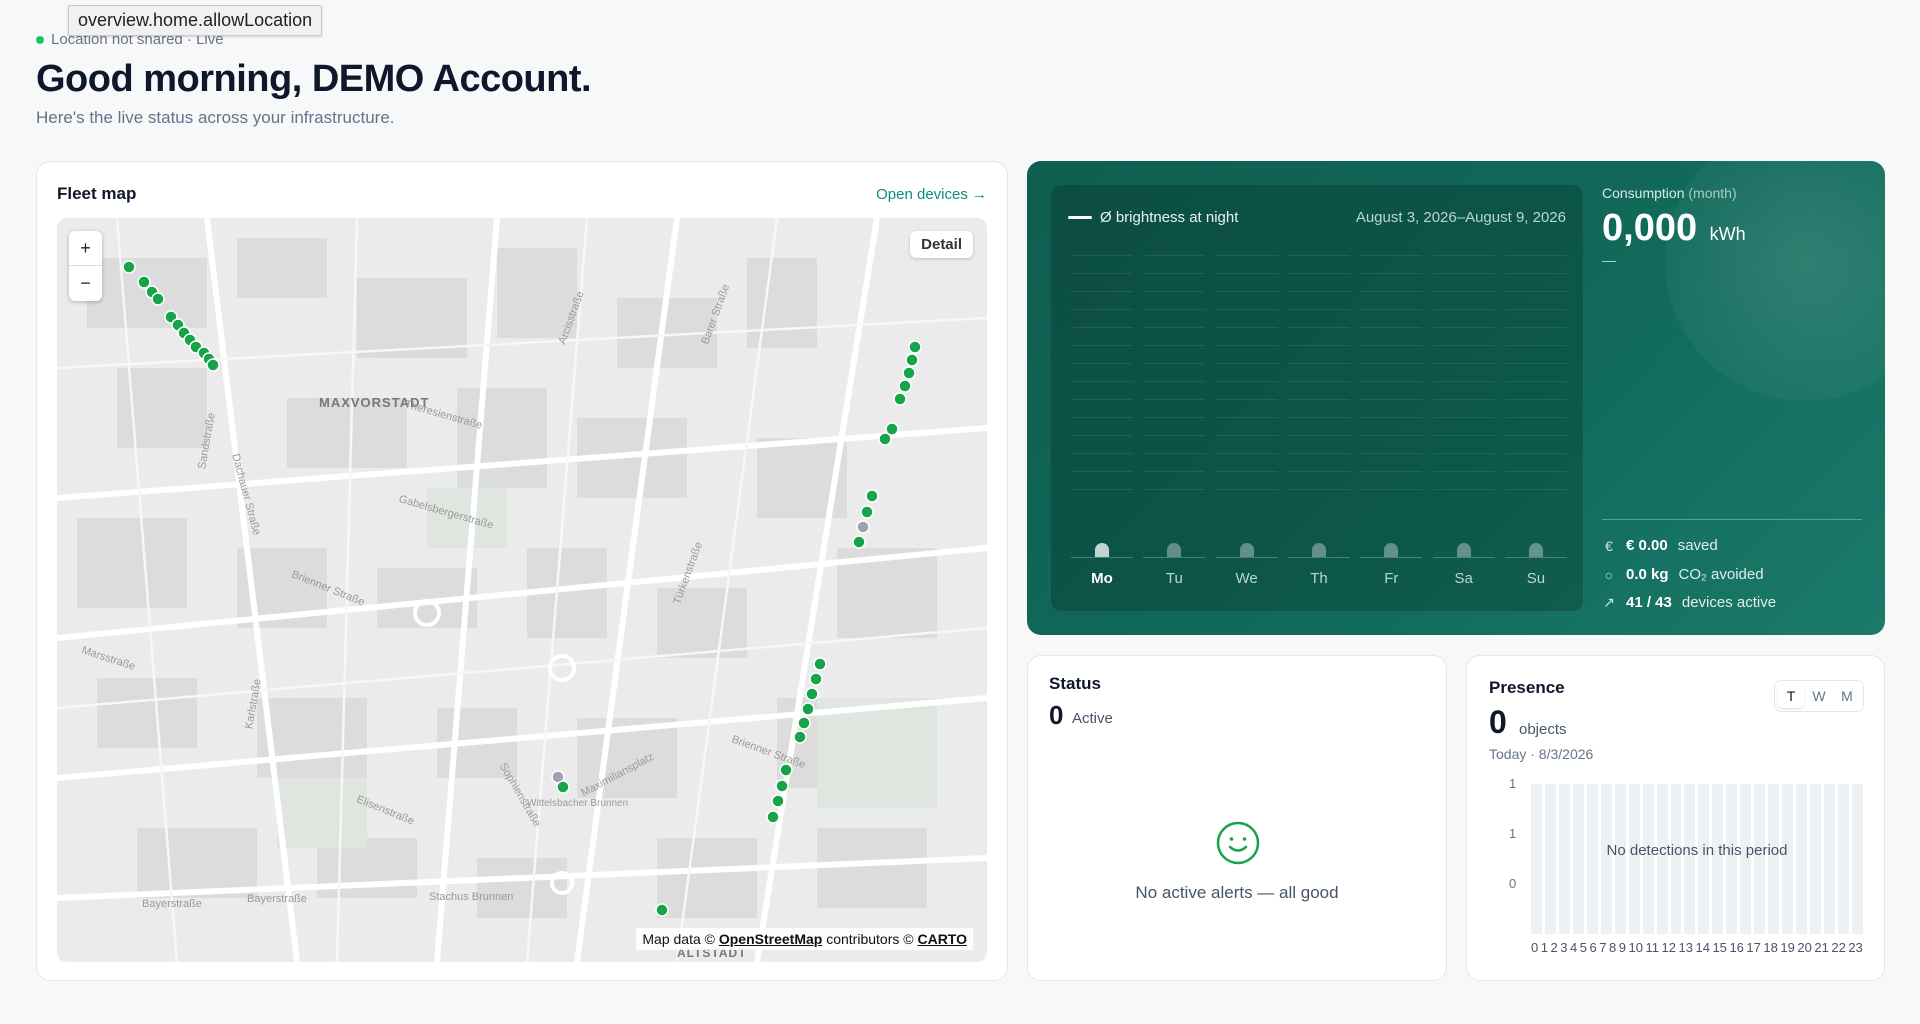  What do you see at coordinates (1804, 947) in the screenshot?
I see `hour-label: 20` at bounding box center [1804, 947].